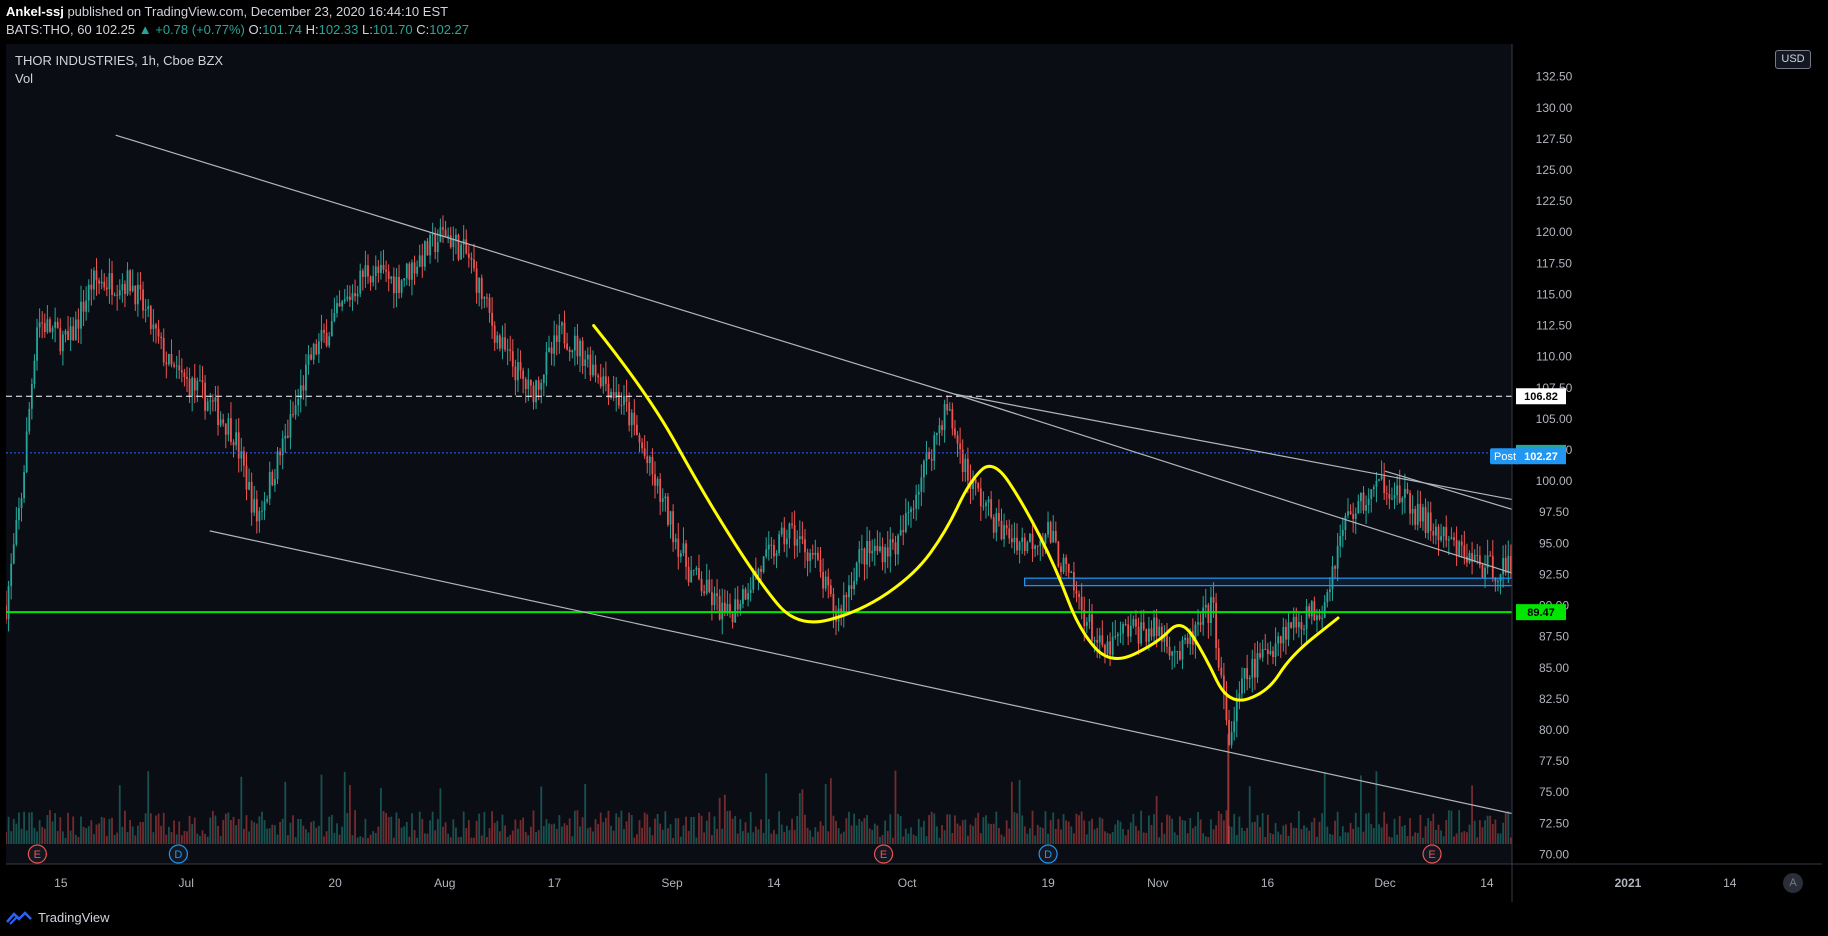  I want to click on auto-scale-button: A, so click(1793, 883).